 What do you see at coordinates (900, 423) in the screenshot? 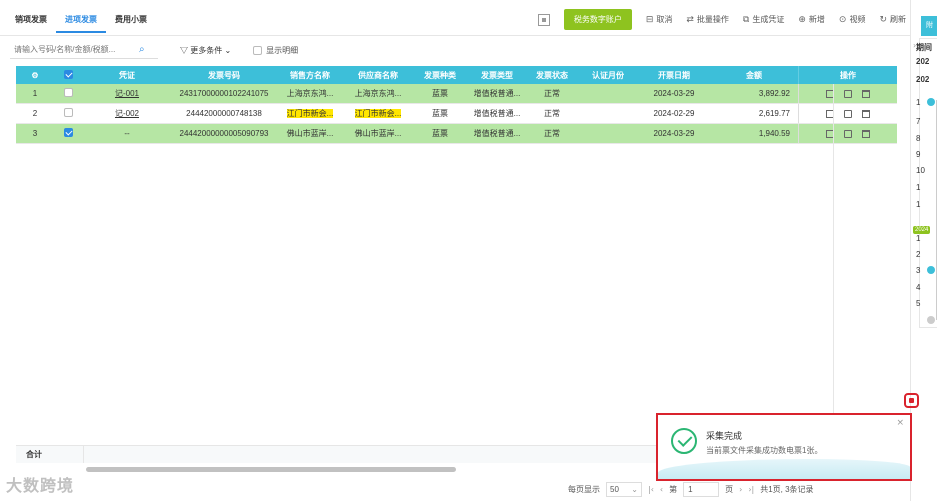
I see `close-icon: ×` at bounding box center [900, 423].